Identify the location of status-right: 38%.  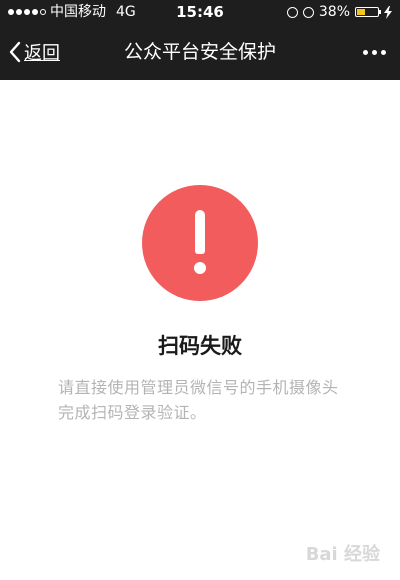
(339, 12).